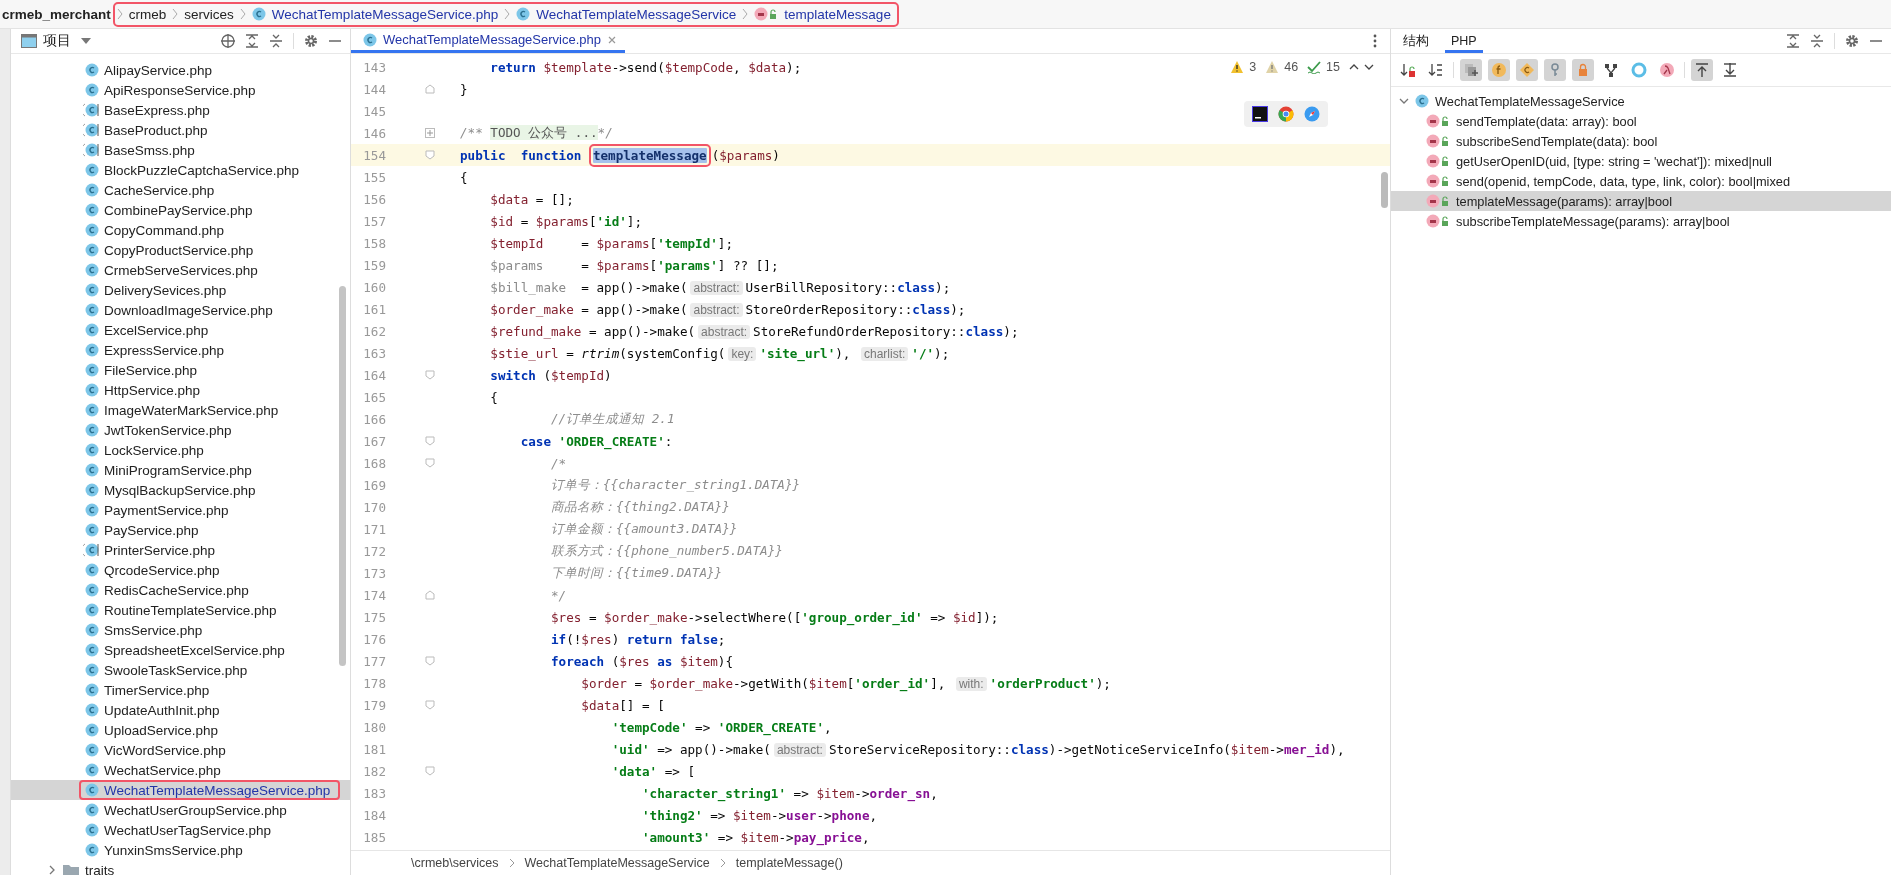 The width and height of the screenshot is (1891, 875). What do you see at coordinates (153, 630) in the screenshot?
I see `file-name: SmsService.php` at bounding box center [153, 630].